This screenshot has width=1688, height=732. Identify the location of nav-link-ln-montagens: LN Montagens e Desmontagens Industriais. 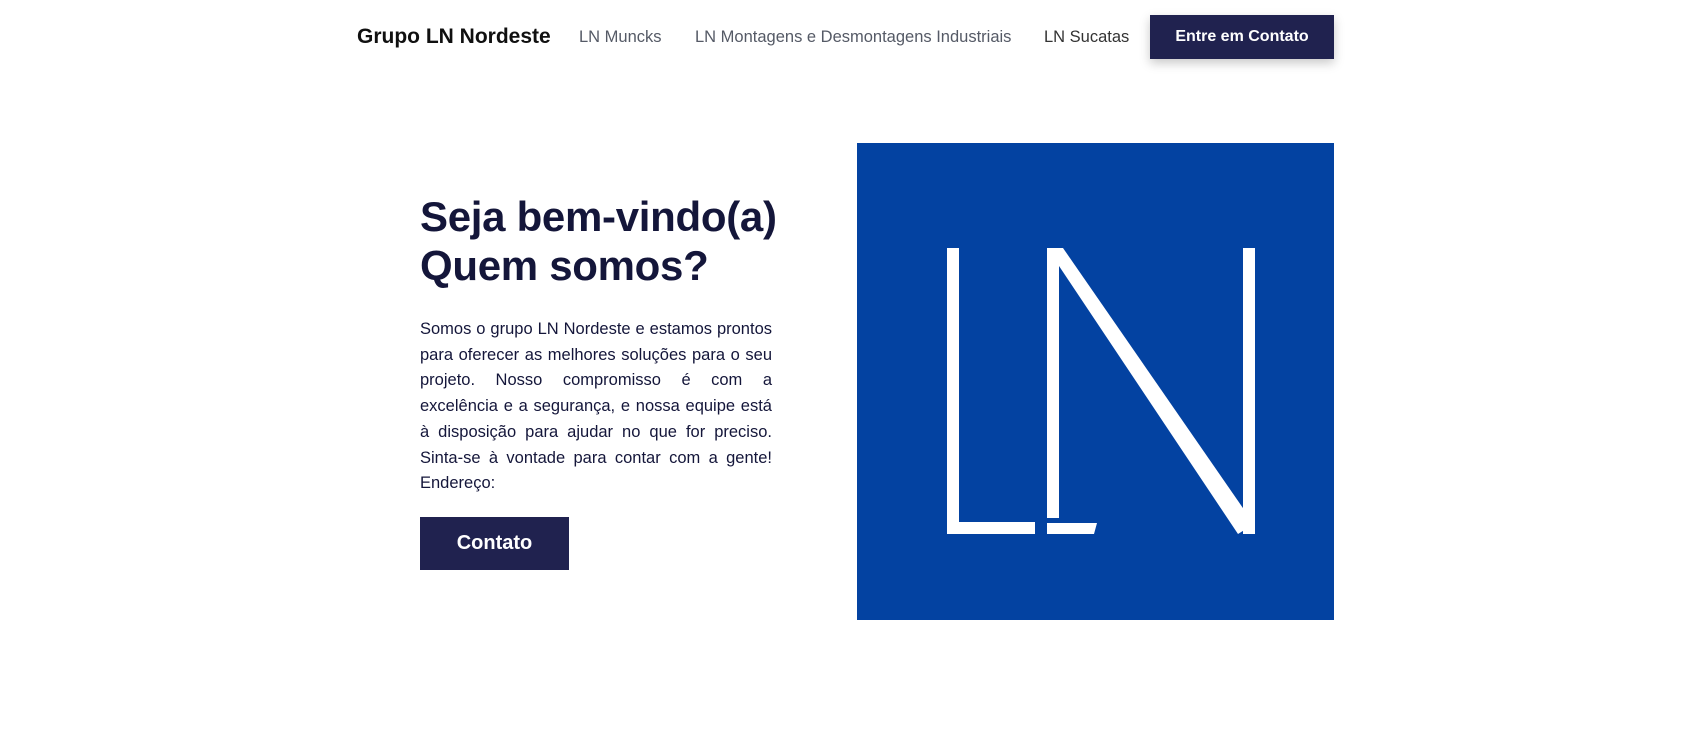
(853, 37).